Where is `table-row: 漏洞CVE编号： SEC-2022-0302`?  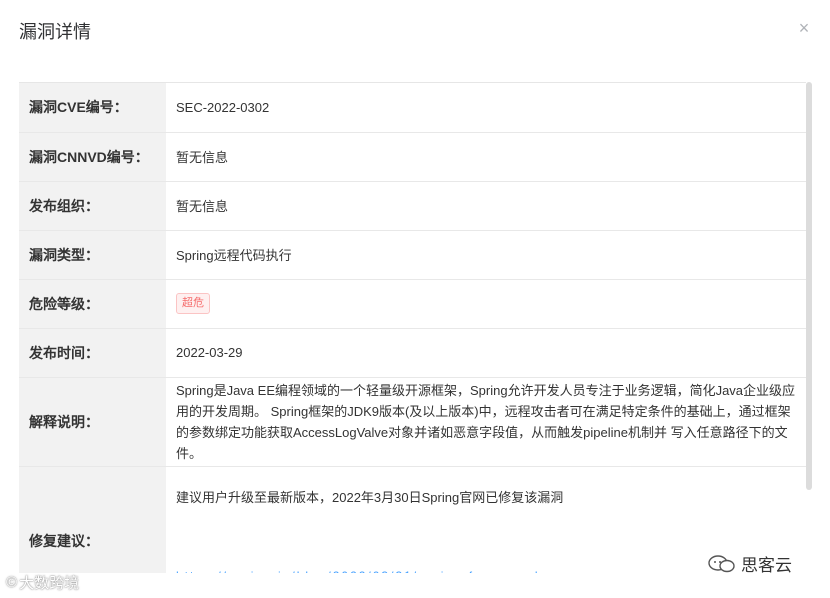 table-row: 漏洞CVE编号： SEC-2022-0302 is located at coordinates (412, 108).